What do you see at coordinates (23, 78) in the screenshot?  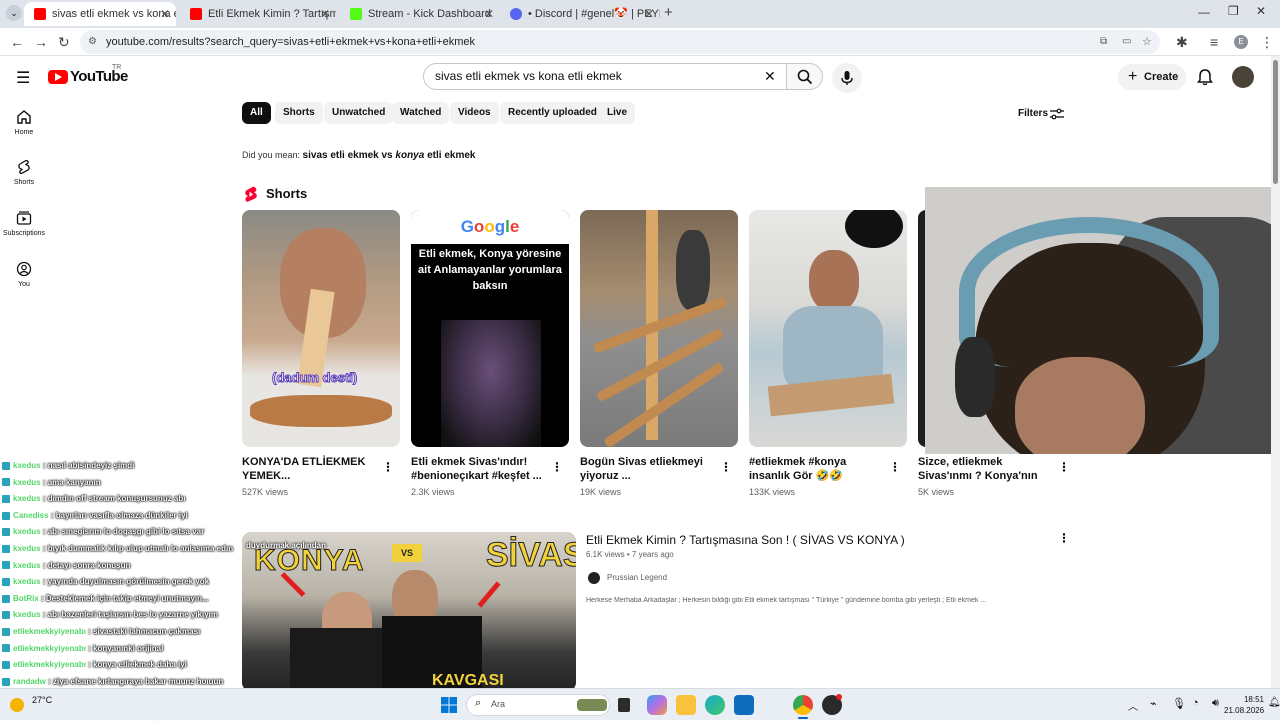 I see `hamburger-menu-icon: ☰` at bounding box center [23, 78].